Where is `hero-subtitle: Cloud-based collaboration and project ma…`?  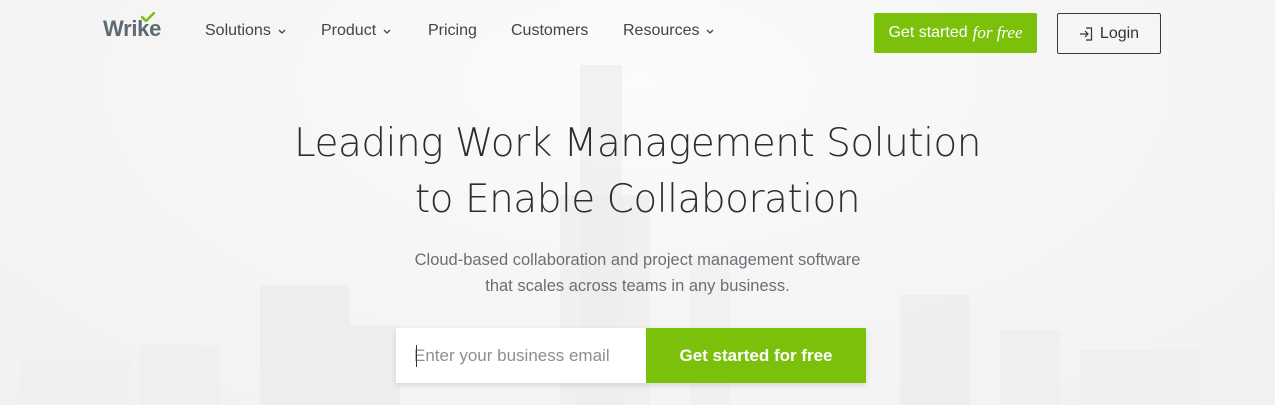
hero-subtitle: Cloud-based collaboration and project ma… is located at coordinates (637, 273).